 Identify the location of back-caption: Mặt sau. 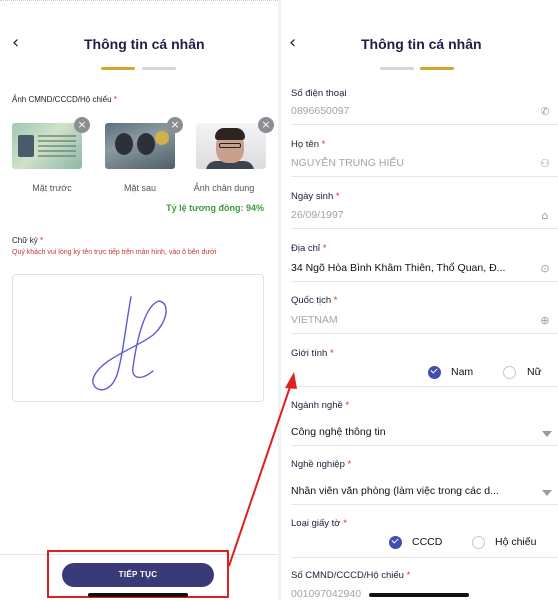
(139, 188).